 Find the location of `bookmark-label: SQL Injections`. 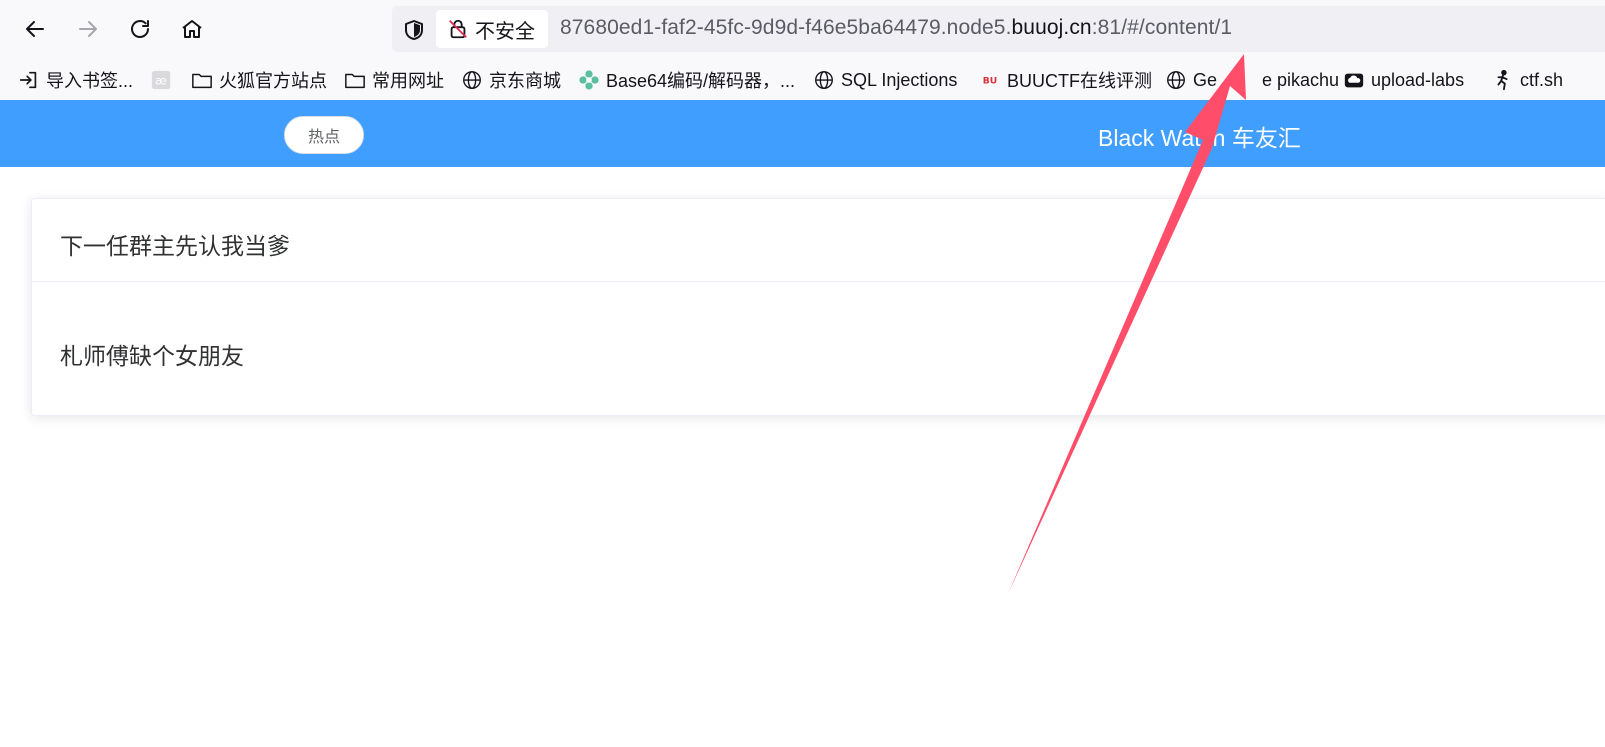

bookmark-label: SQL Injections is located at coordinates (899, 79).